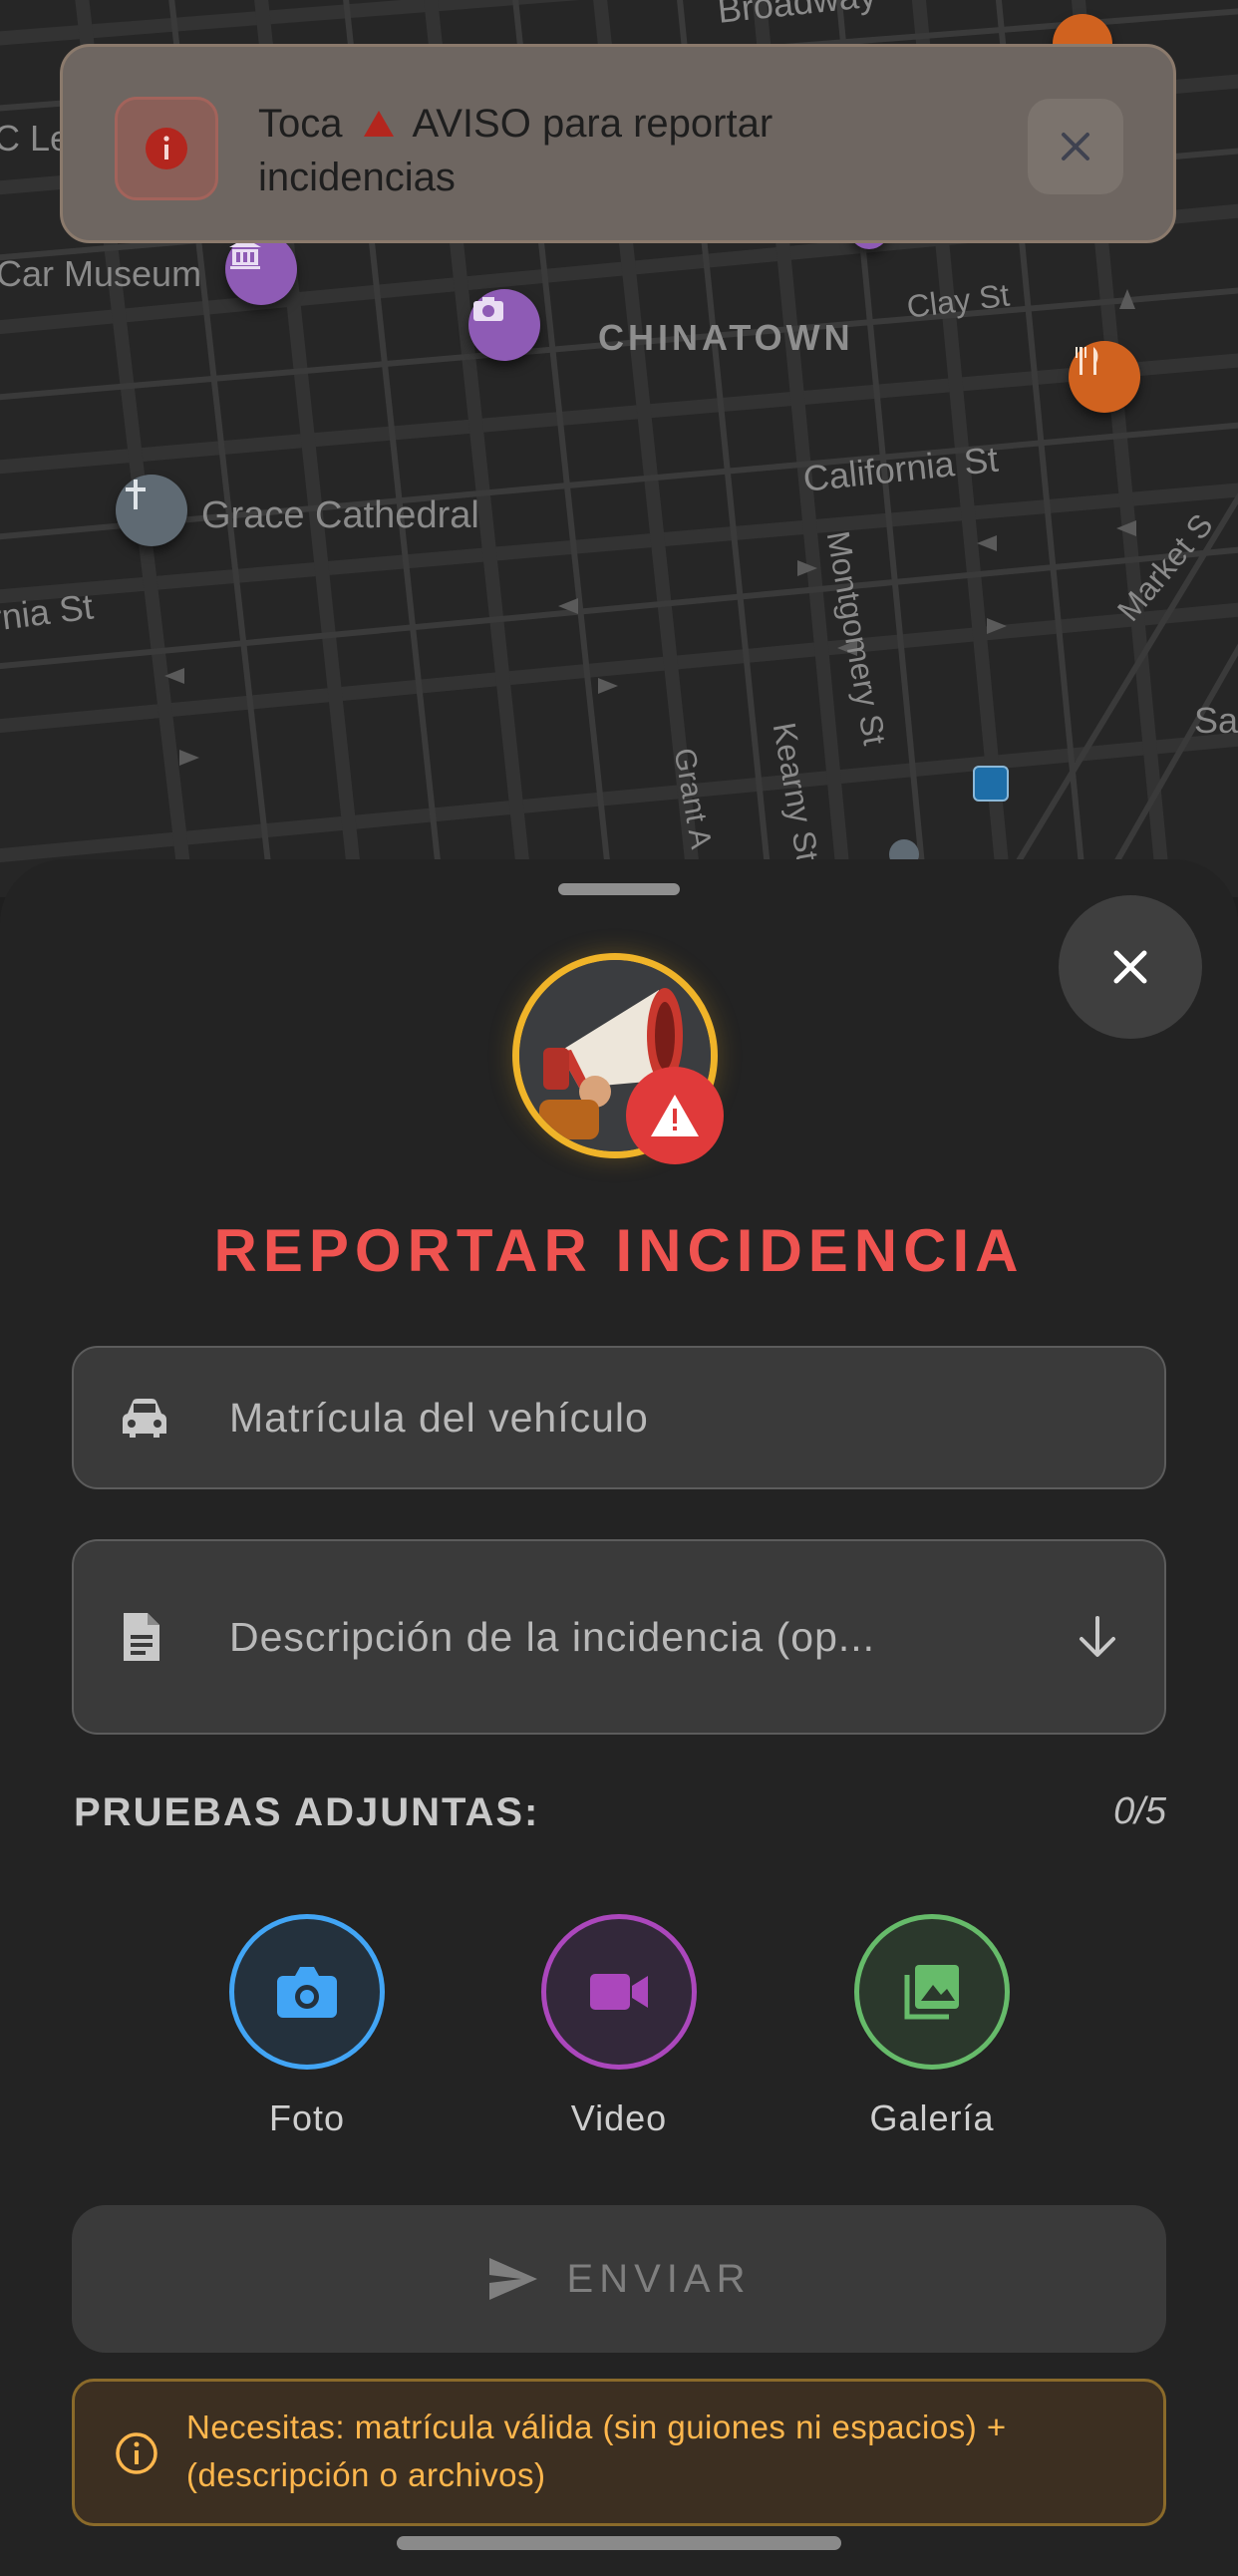 This screenshot has height=2576, width=1238. I want to click on alert-badge, so click(675, 1115).